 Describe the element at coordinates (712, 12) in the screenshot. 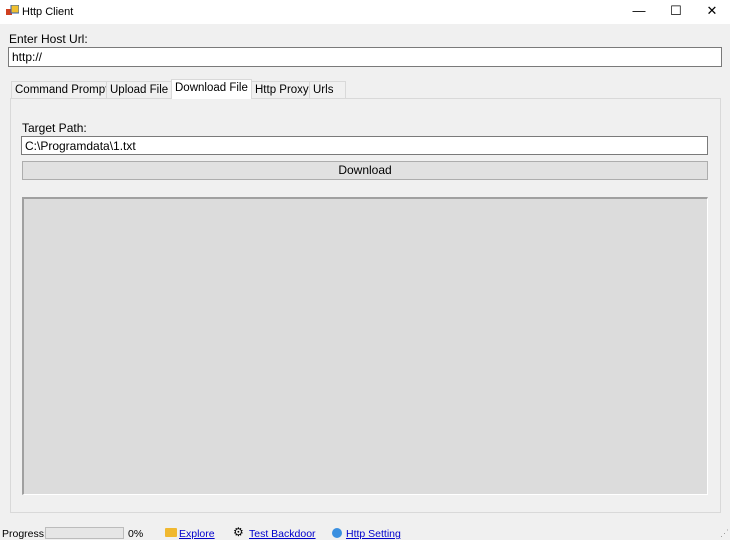

I see `close-button: ✕` at that location.